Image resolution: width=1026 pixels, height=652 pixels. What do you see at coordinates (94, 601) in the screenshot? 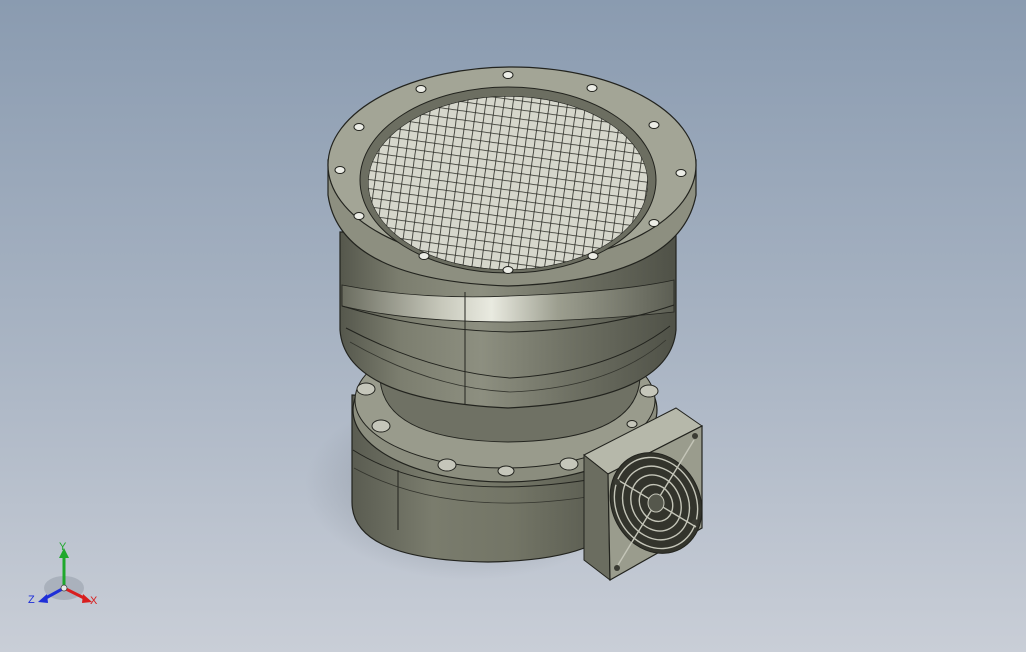
I see `x-axis-label: X` at bounding box center [94, 601].